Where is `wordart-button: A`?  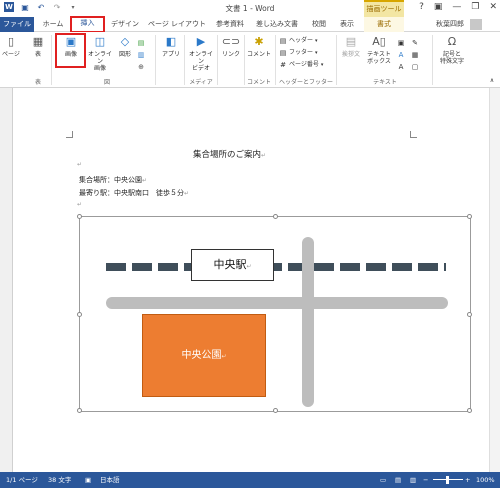 wordart-button: A is located at coordinates (401, 55).